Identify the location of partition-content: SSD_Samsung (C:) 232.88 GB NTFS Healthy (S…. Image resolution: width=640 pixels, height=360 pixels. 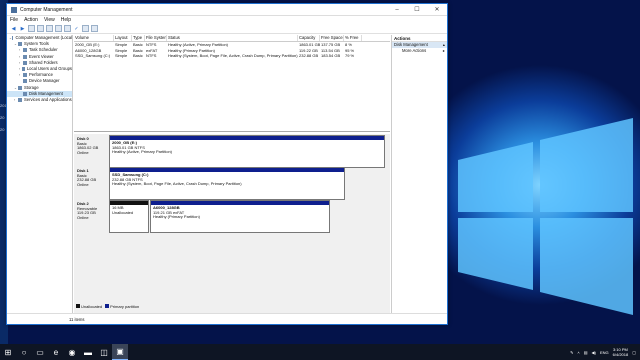
(227, 180).